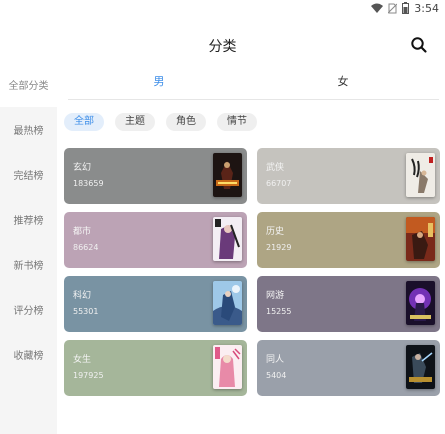  Describe the element at coordinates (160, 122) in the screenshot. I see `filter-chips: 全部 主题 角色 情节` at that location.